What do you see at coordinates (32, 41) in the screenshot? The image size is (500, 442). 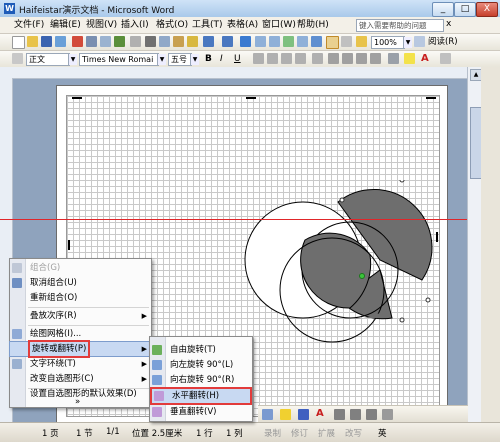 I see `open-folder-icon` at bounding box center [32, 41].